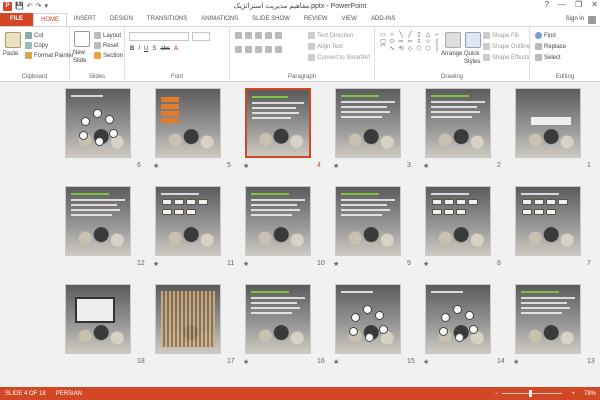 This screenshot has width=600, height=400. What do you see at coordinates (316, 19) in the screenshot?
I see `tab-review: REVIEW` at bounding box center [316, 19].